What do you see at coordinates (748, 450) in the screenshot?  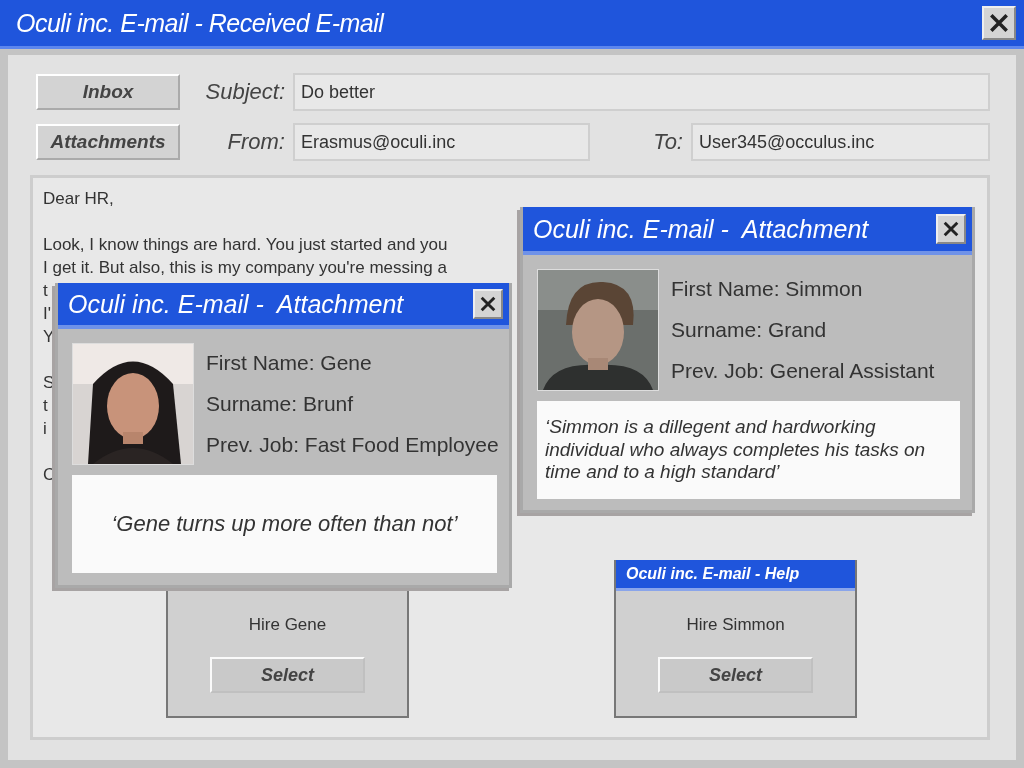 I see `reference-quote: ‘Simmon is a dillegent and hardworking individual who always completes his tasks on time and to a high standard’` at bounding box center [748, 450].